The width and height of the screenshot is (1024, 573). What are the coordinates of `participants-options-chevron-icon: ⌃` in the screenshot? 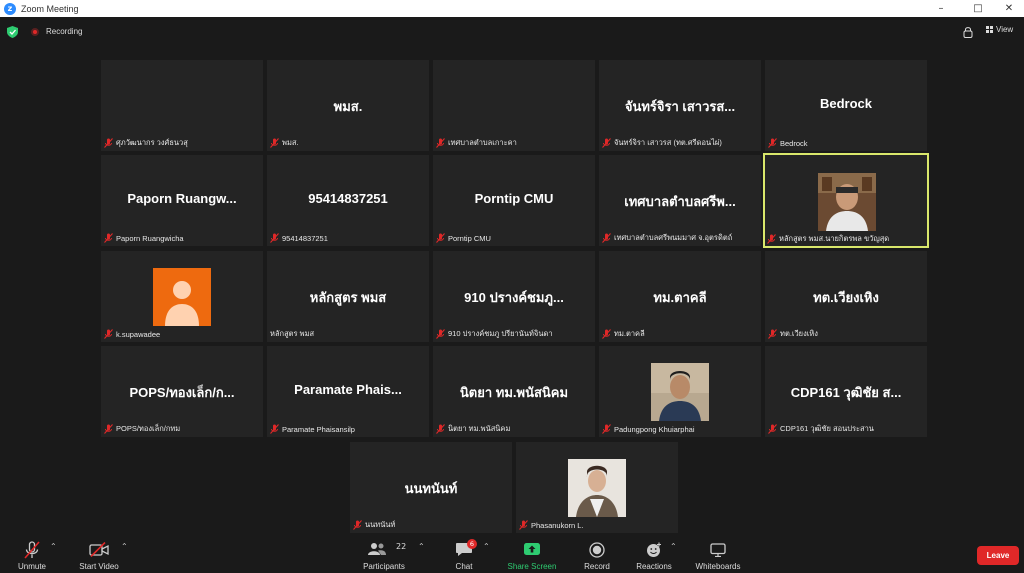 It's located at (421, 546).